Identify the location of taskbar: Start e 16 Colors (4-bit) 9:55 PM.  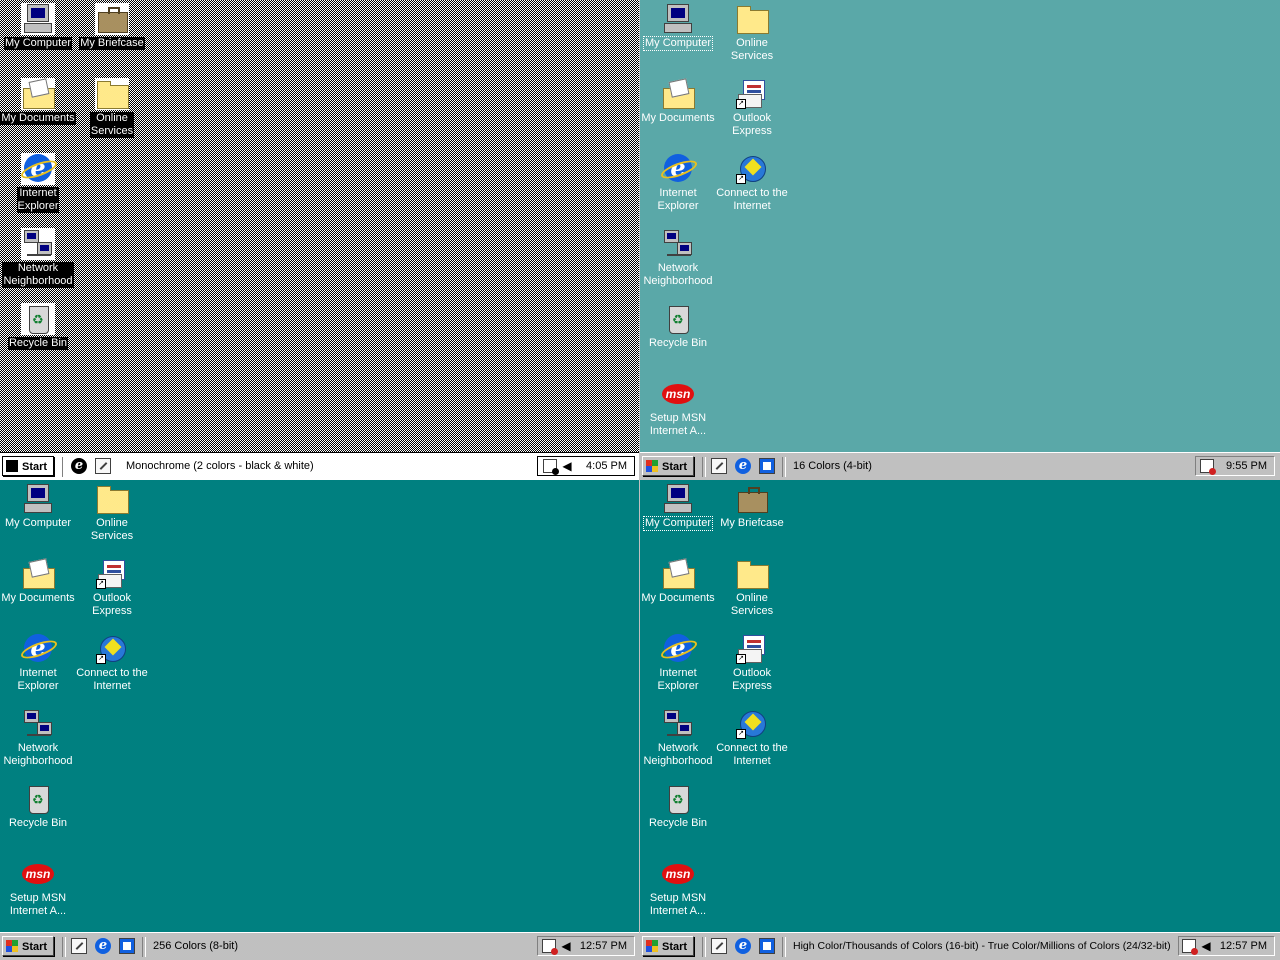
(960, 466).